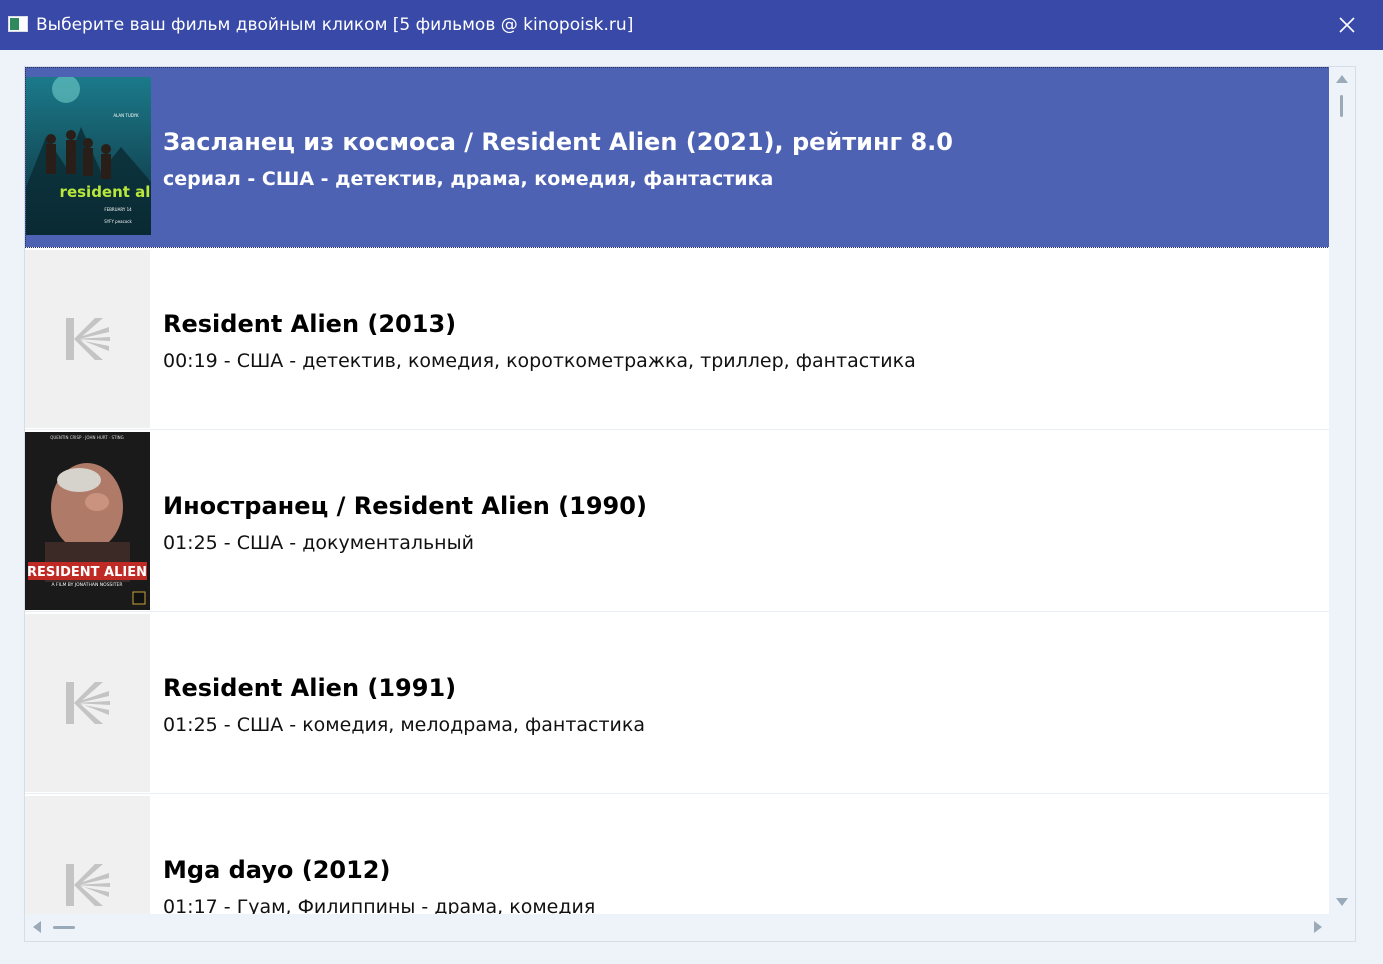  Describe the element at coordinates (1342, 902) in the screenshot. I see `scroll-down-arrow-icon` at that location.